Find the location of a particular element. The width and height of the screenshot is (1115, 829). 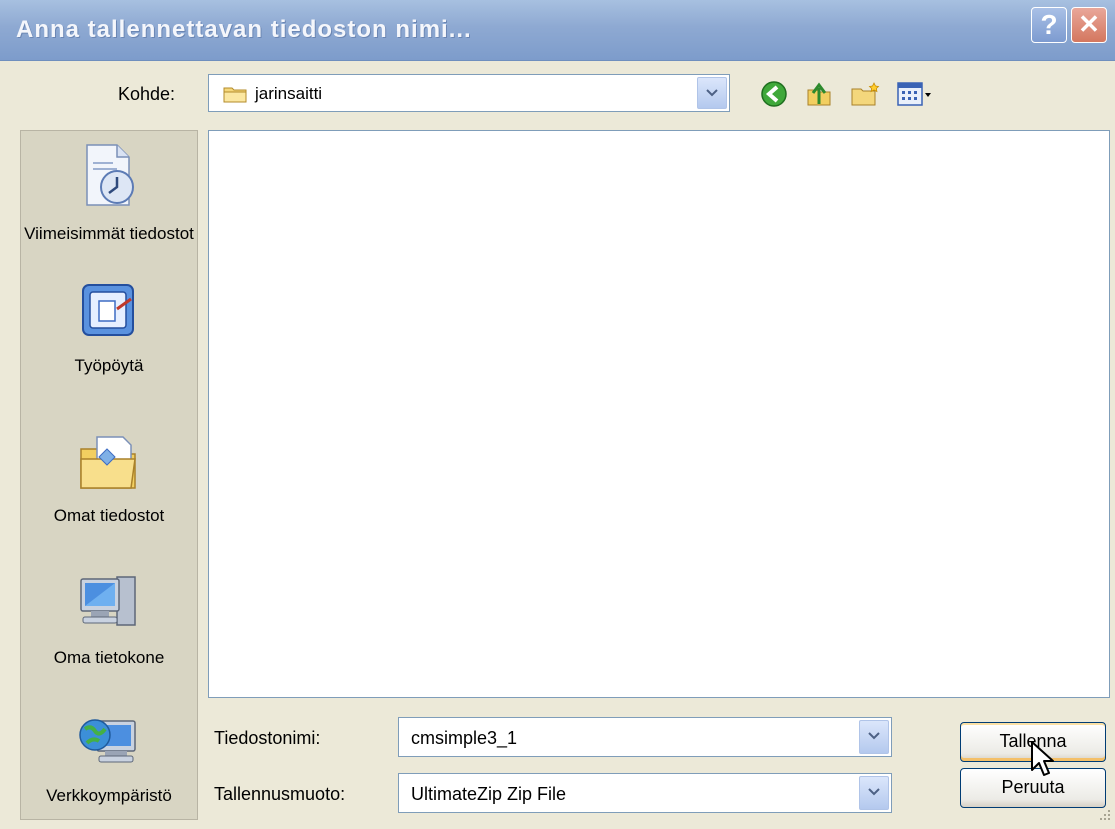

location-dropdown: jarinsaitti is located at coordinates (469, 93).